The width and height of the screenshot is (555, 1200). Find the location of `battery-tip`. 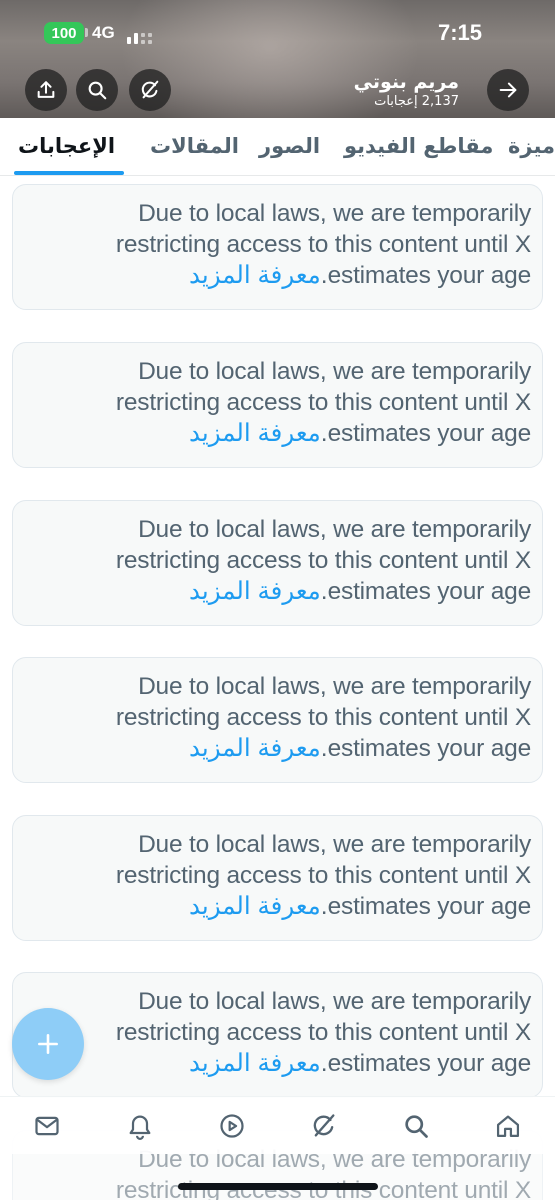

battery-tip is located at coordinates (86, 32).